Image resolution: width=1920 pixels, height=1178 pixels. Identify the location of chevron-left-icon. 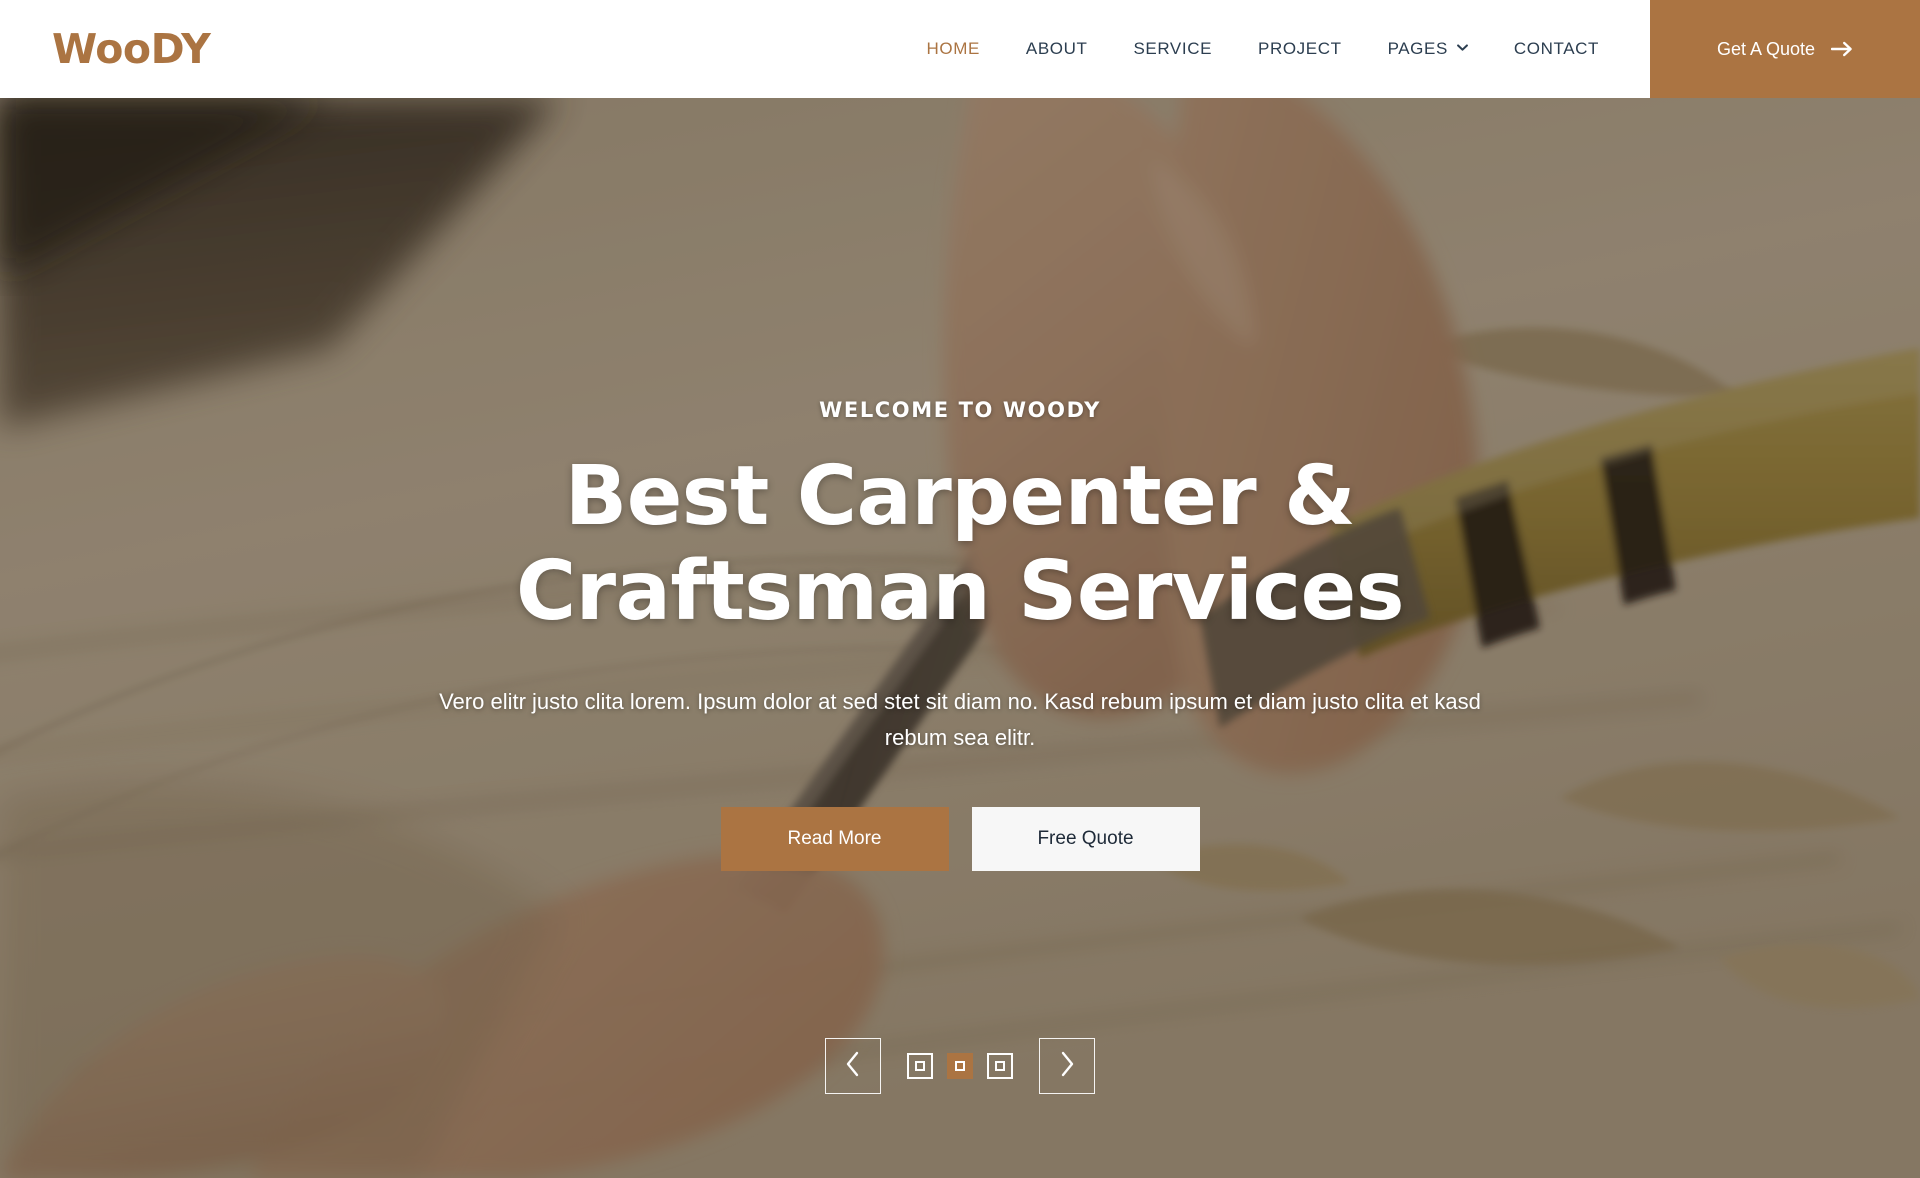
(853, 1066).